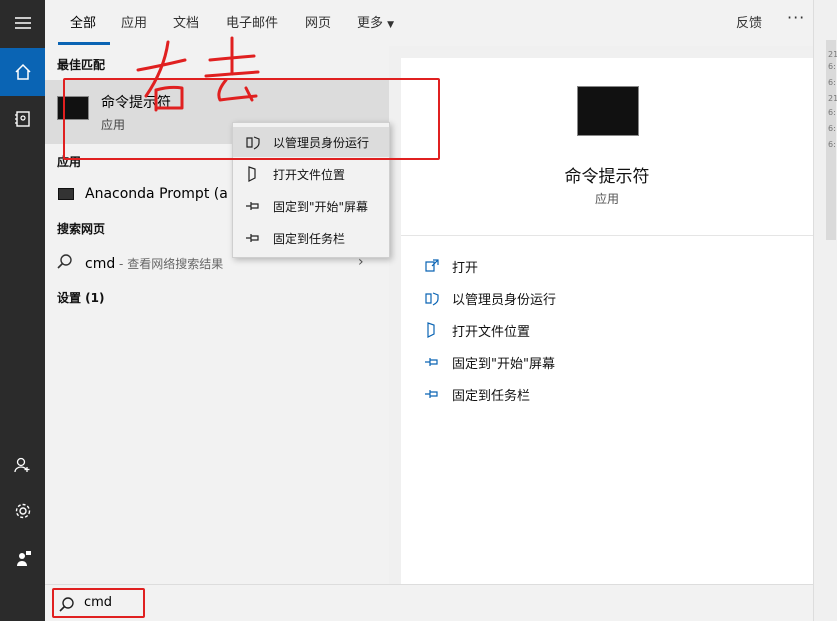 The height and width of the screenshot is (621, 837). I want to click on menu-item-label: 固定到任务栏, so click(309, 238).